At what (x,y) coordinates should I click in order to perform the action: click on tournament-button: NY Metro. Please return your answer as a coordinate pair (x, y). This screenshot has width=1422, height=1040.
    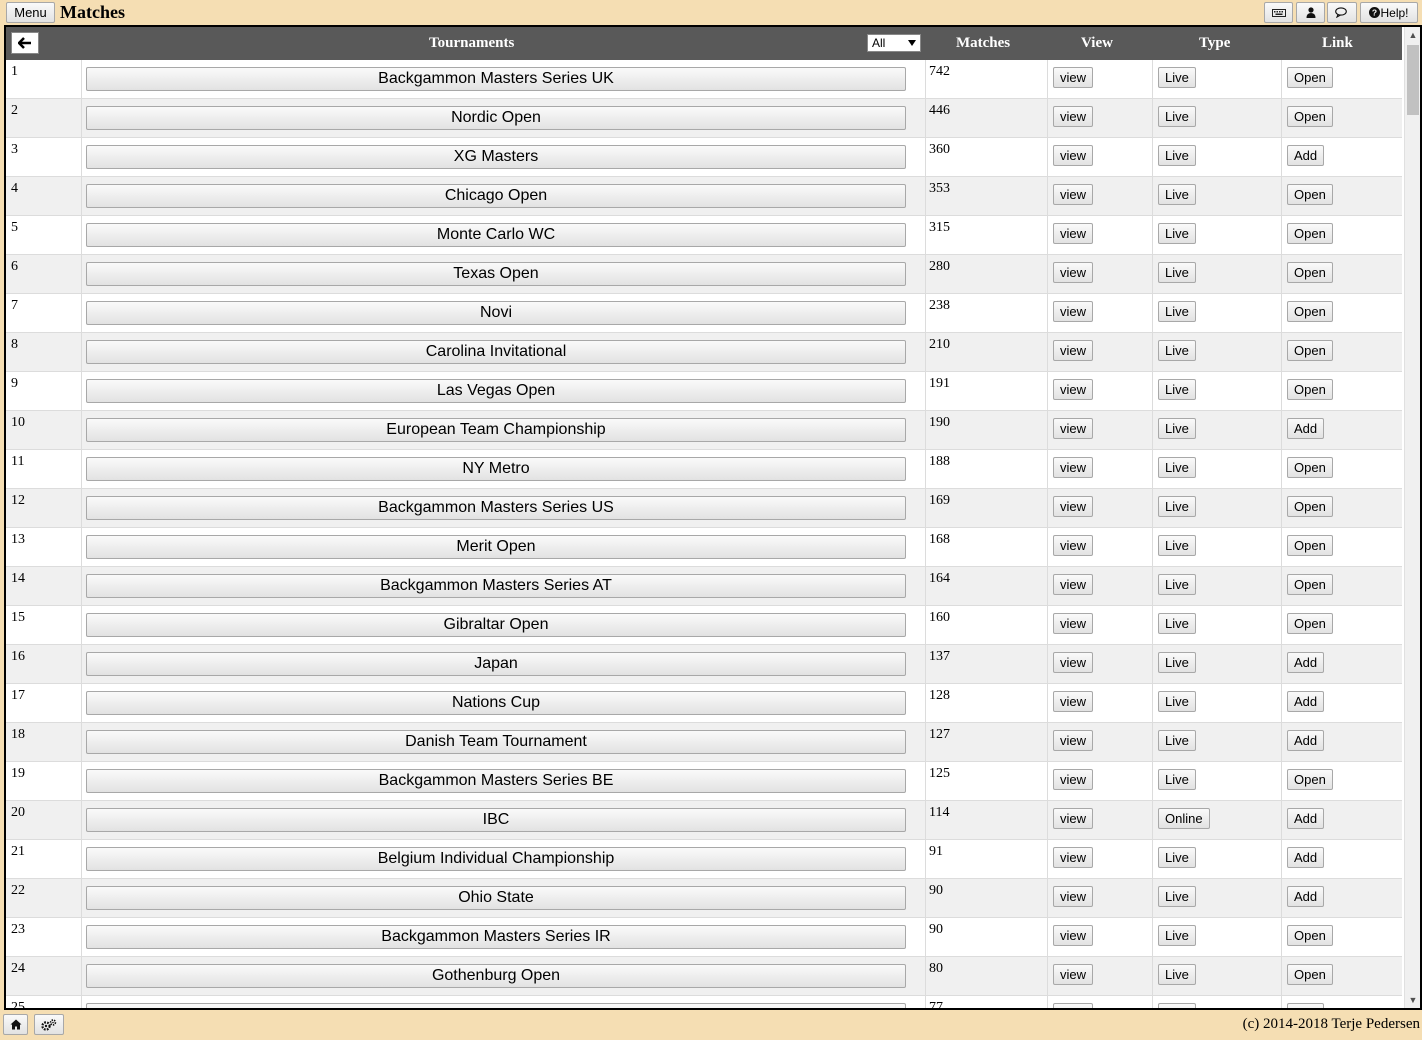
    Looking at the image, I should click on (496, 469).